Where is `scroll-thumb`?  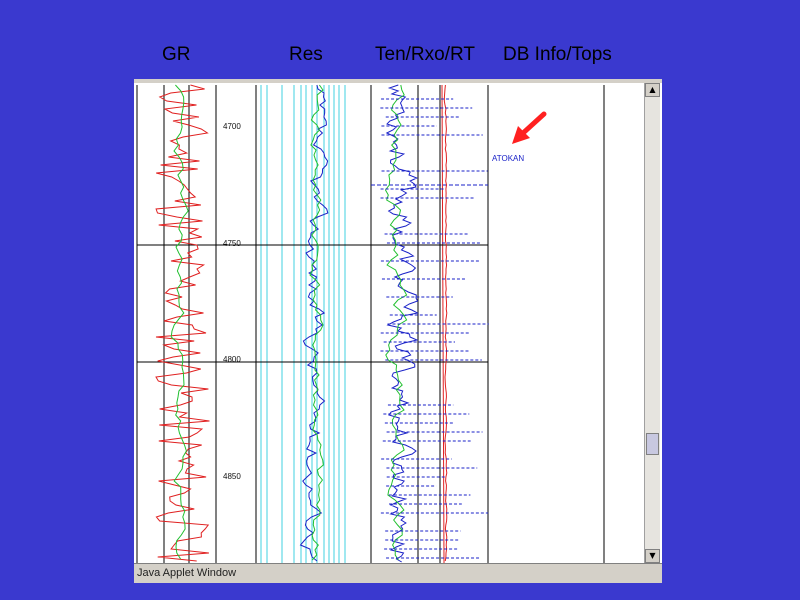
scroll-thumb is located at coordinates (652, 444).